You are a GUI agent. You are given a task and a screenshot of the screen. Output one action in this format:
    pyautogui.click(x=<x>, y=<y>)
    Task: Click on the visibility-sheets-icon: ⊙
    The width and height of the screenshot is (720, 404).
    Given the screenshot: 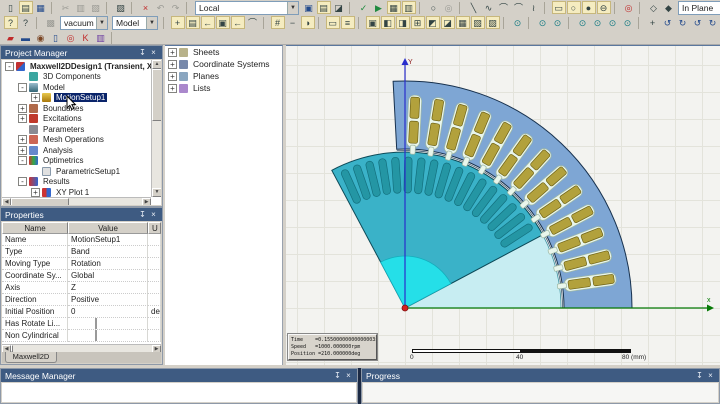 What is the action you would take?
    pyautogui.click(x=613, y=22)
    